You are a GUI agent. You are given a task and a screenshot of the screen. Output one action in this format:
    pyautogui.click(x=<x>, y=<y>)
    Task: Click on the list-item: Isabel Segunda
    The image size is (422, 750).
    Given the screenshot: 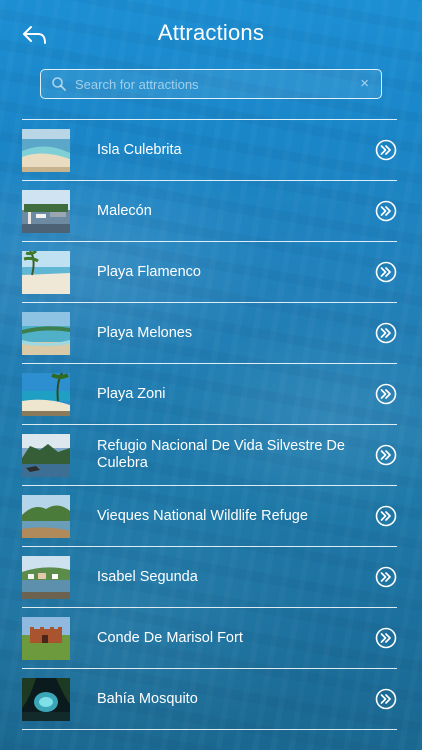 What is the action you would take?
    pyautogui.click(x=209, y=577)
    